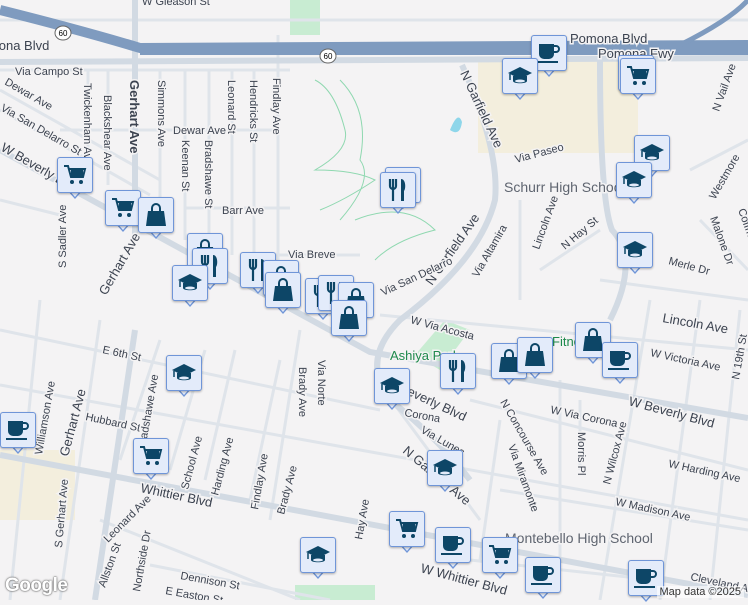 This screenshot has height=605, width=748. Describe the element at coordinates (161, 113) in the screenshot. I see `street-label-simmons: Simmons Ave` at that location.